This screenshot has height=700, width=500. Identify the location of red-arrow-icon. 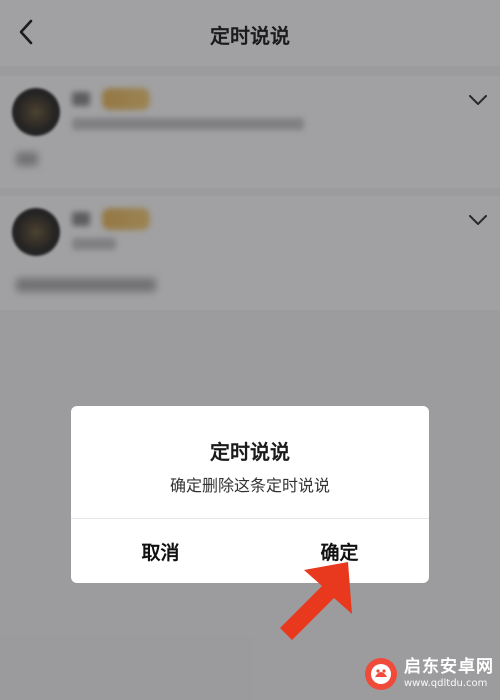
(316, 601).